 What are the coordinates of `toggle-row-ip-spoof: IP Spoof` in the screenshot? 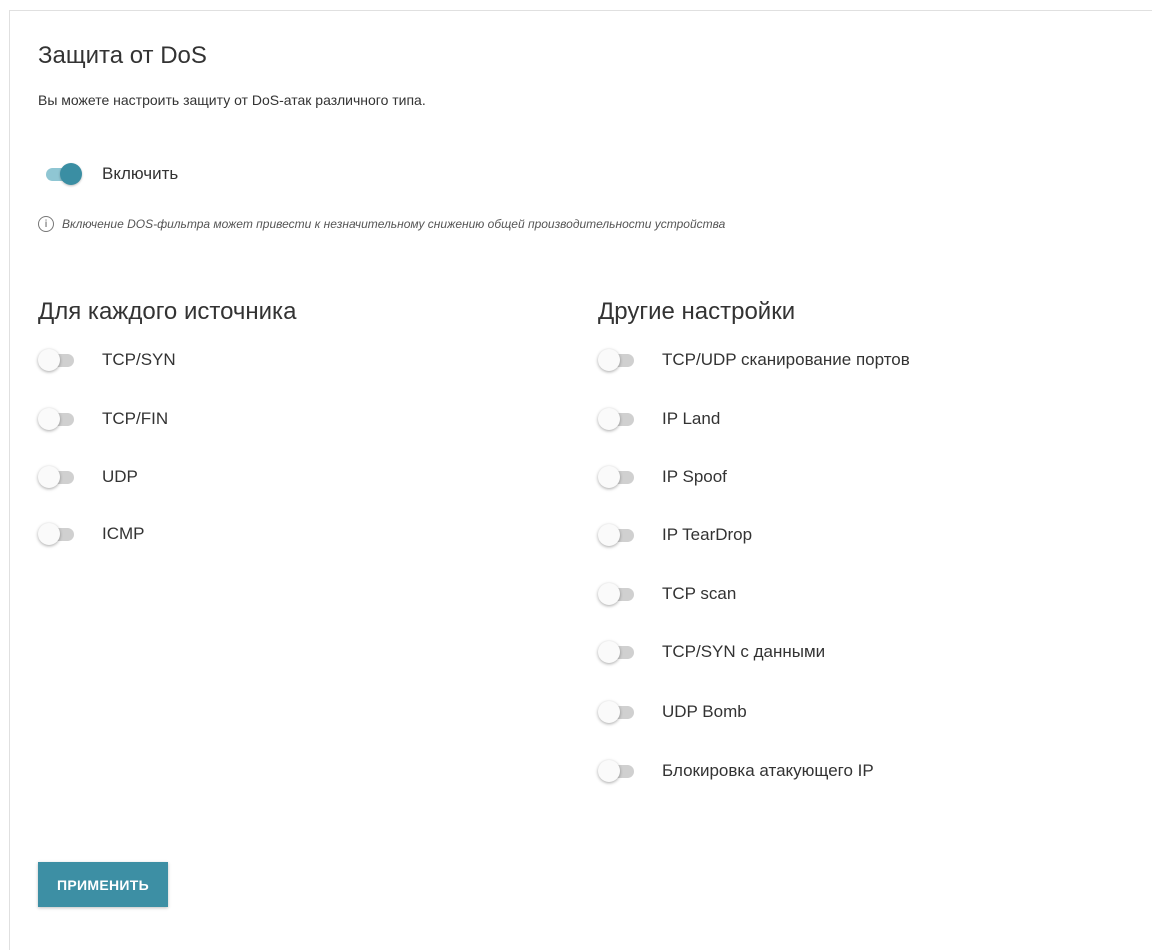 It's located at (662, 477).